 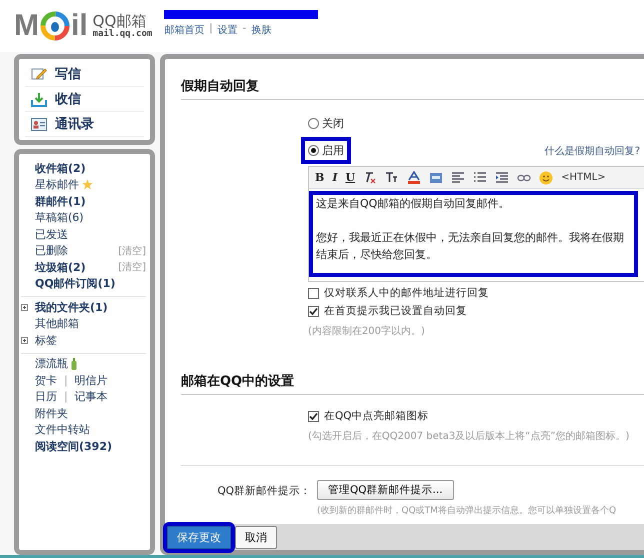 I want to click on contact-card-icon, so click(x=39, y=124).